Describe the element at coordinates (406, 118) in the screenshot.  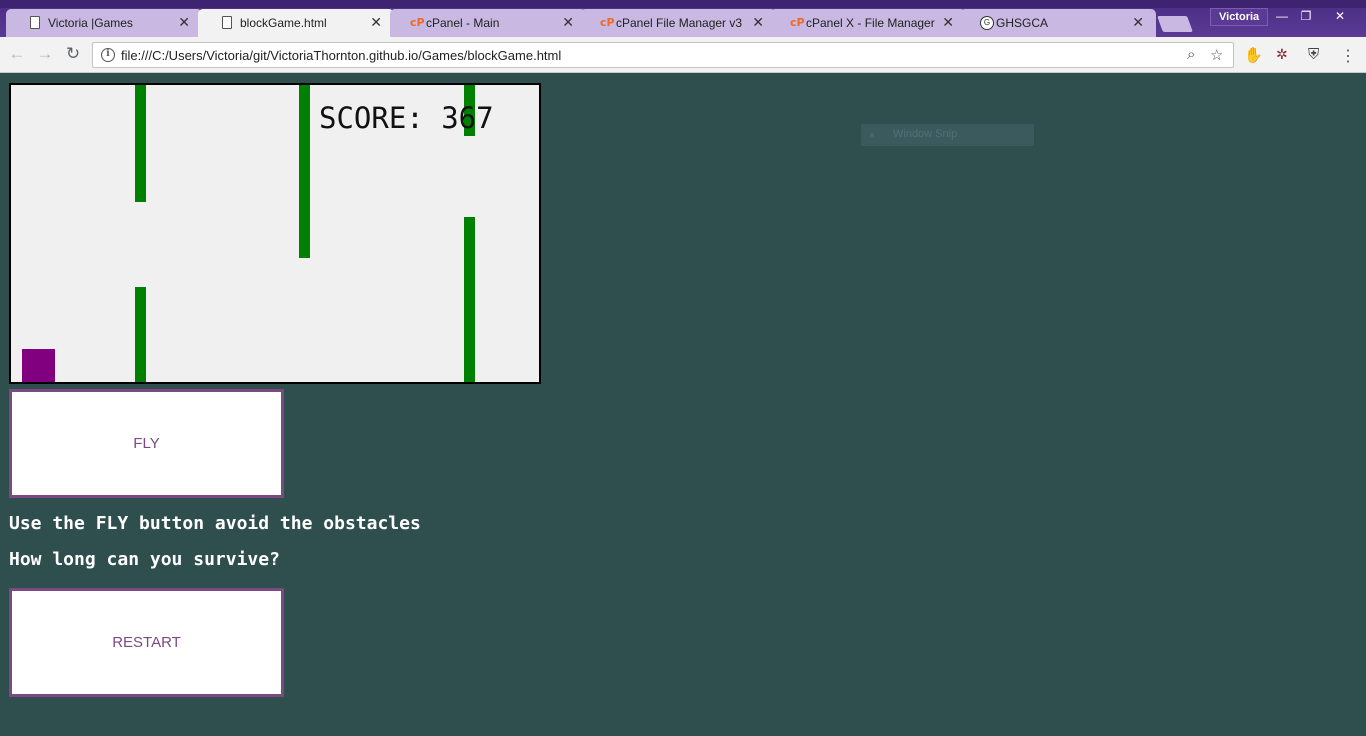
I see `score-display: SCORE: 367` at that location.